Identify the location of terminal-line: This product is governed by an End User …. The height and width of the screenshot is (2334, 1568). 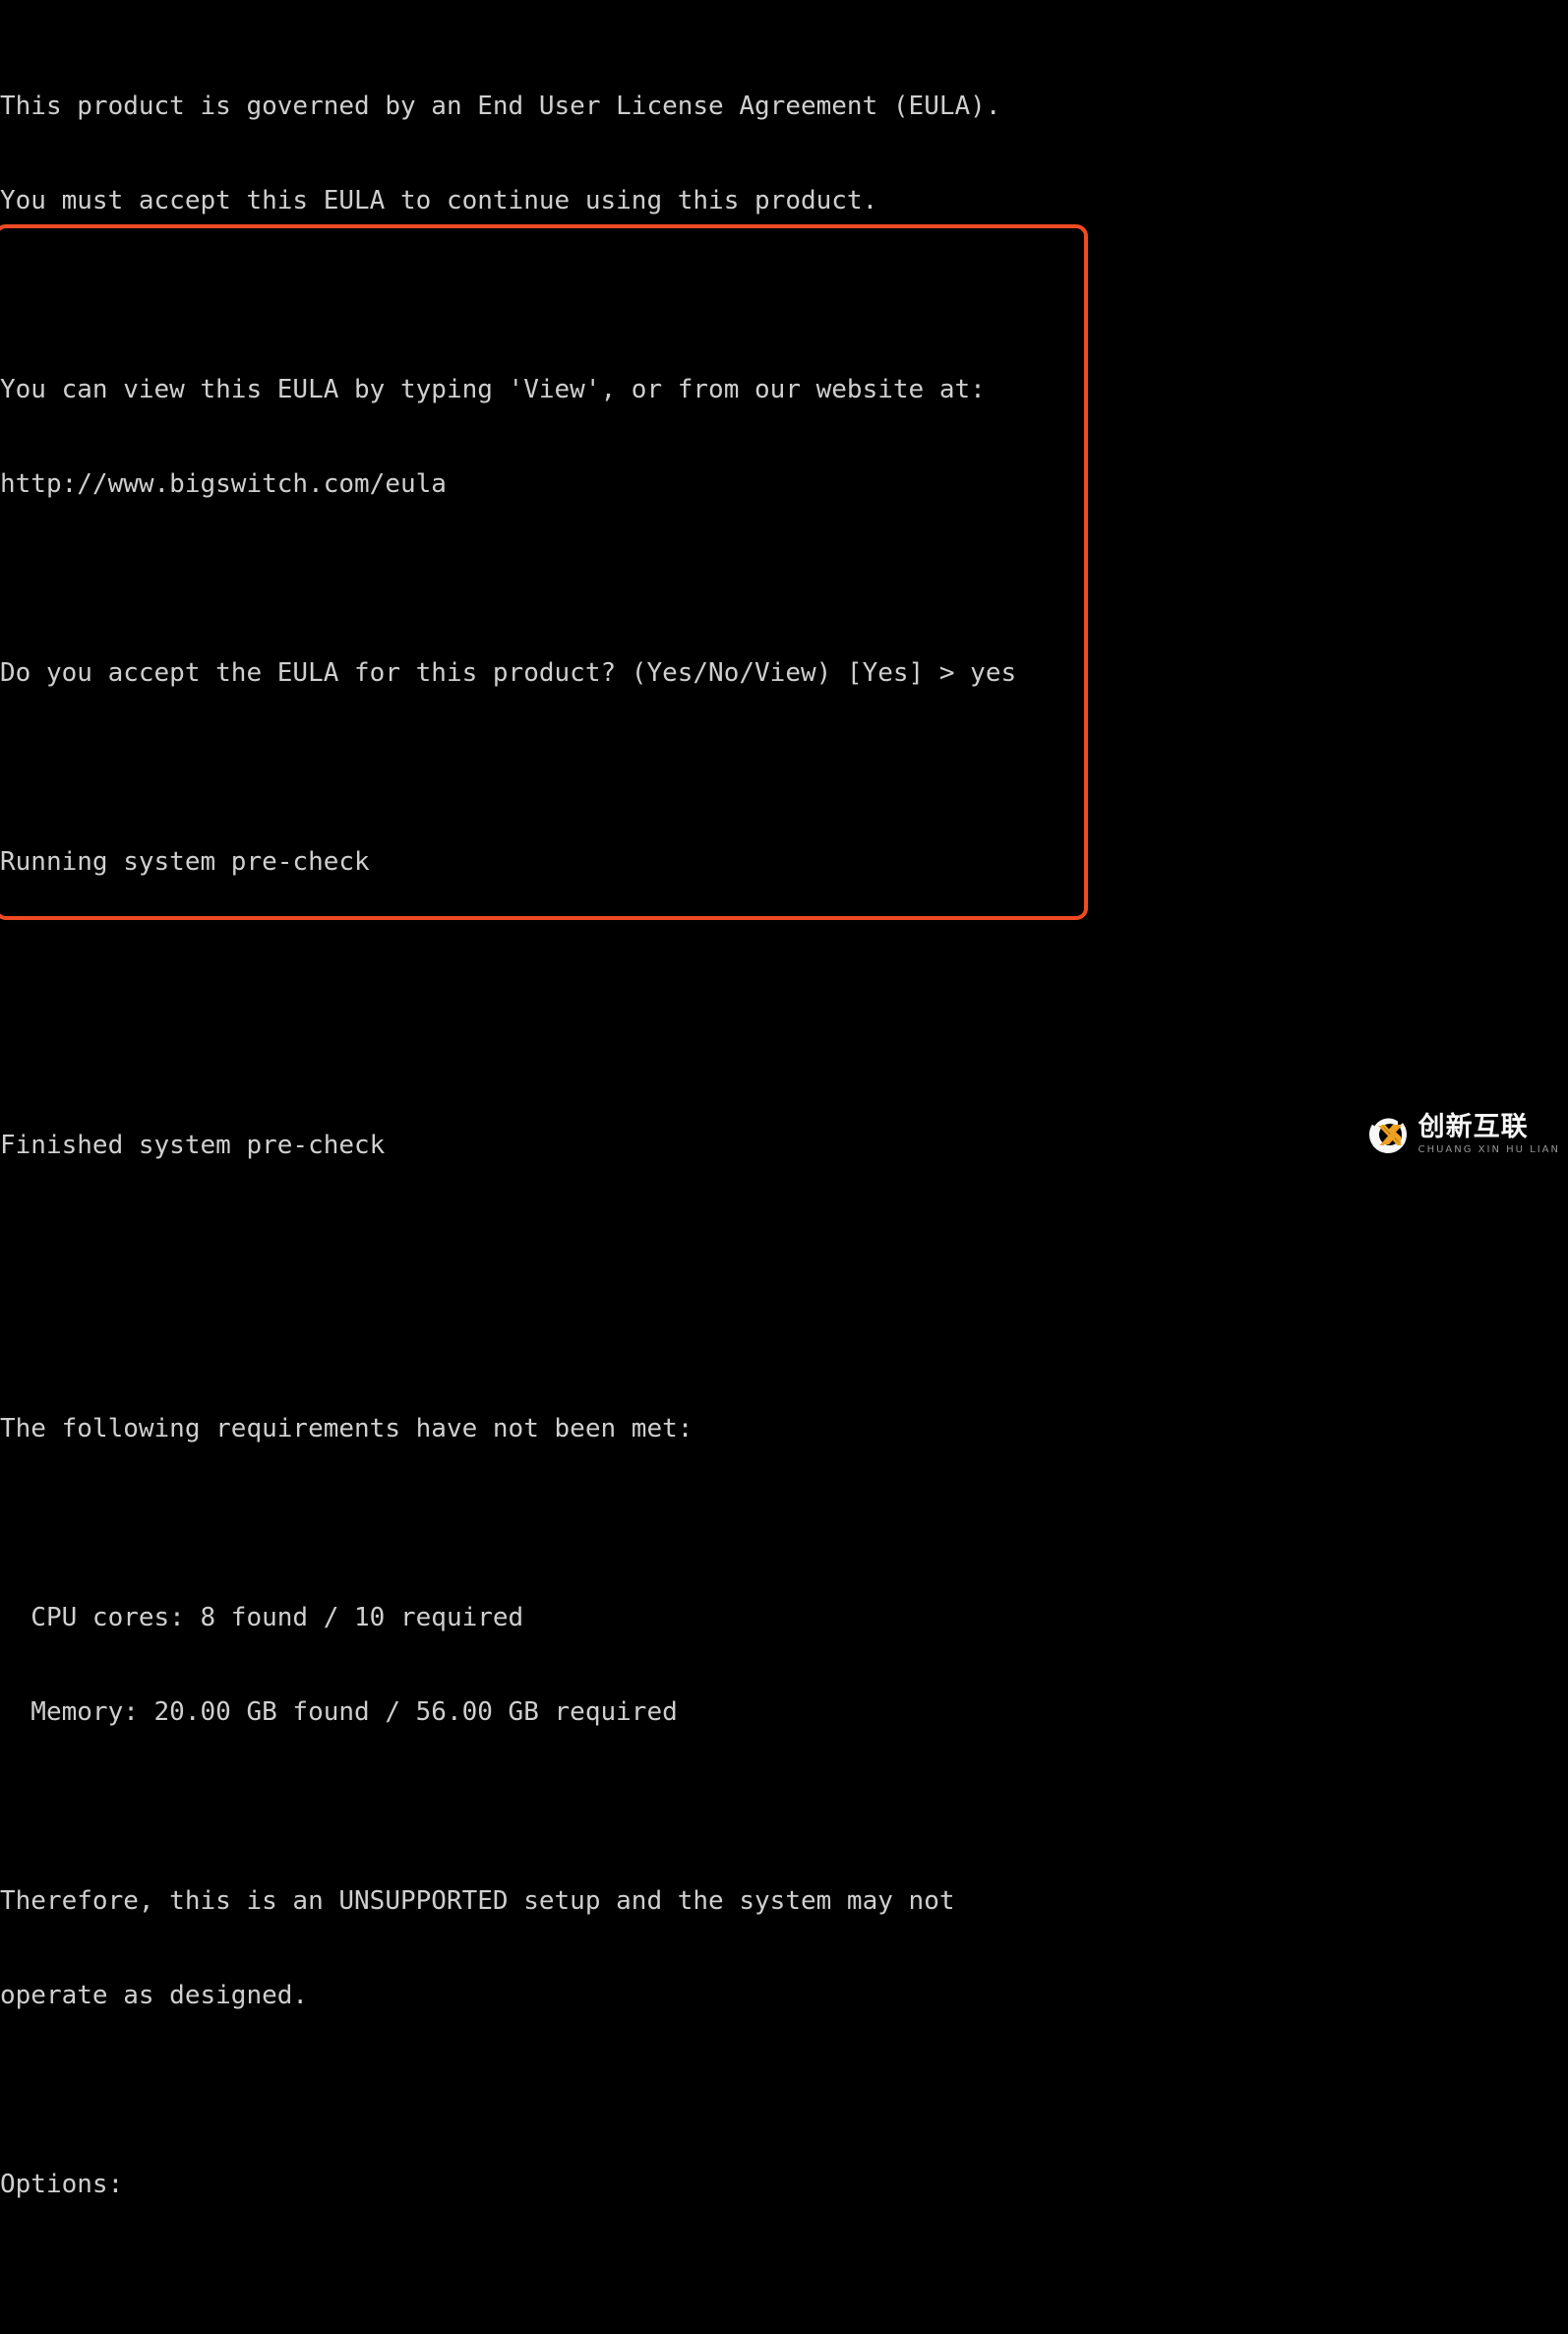
(501, 106).